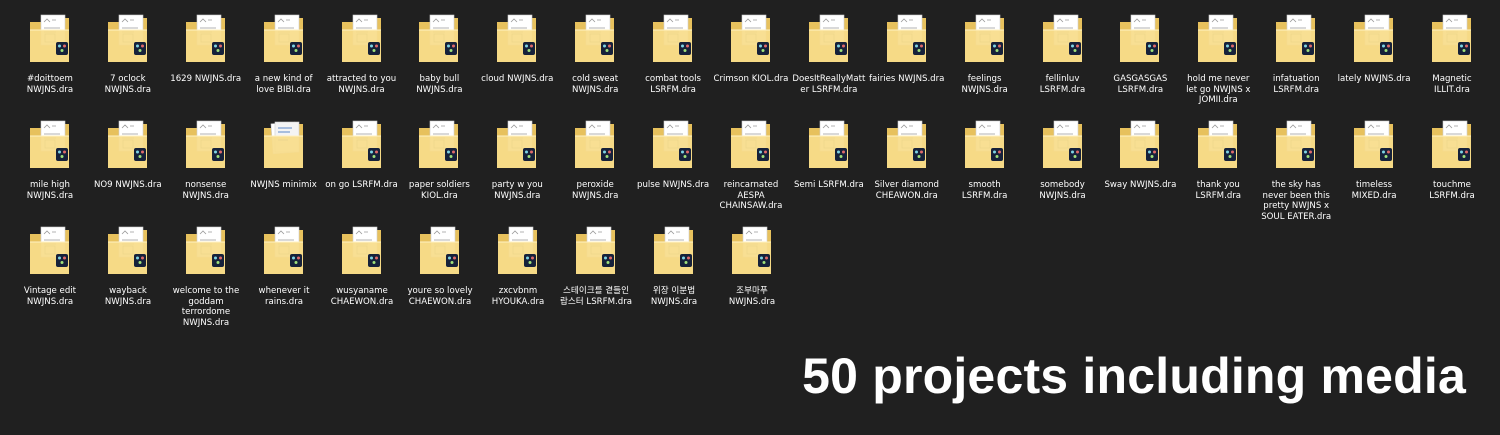  Describe the element at coordinates (50, 84) in the screenshot. I see `file-name-label: #doittoem NWJNS.dra` at that location.